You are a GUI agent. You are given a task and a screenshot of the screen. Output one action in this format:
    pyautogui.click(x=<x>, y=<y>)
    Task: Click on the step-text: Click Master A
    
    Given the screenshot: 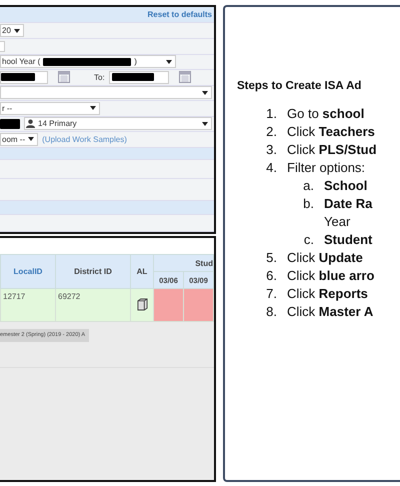 What is the action you would take?
    pyautogui.click(x=330, y=312)
    